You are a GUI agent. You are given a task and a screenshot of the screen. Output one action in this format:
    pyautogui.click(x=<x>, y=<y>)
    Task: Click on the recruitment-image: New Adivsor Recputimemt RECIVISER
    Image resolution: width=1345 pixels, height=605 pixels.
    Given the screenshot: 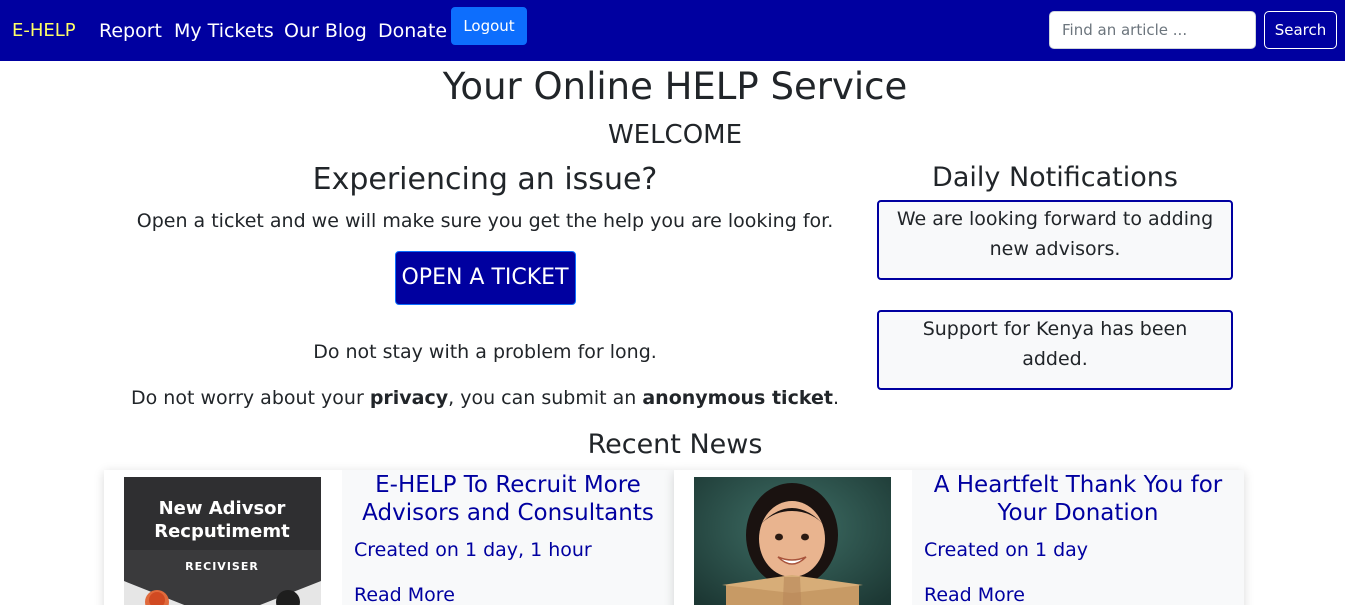 What is the action you would take?
    pyautogui.click(x=222, y=541)
    